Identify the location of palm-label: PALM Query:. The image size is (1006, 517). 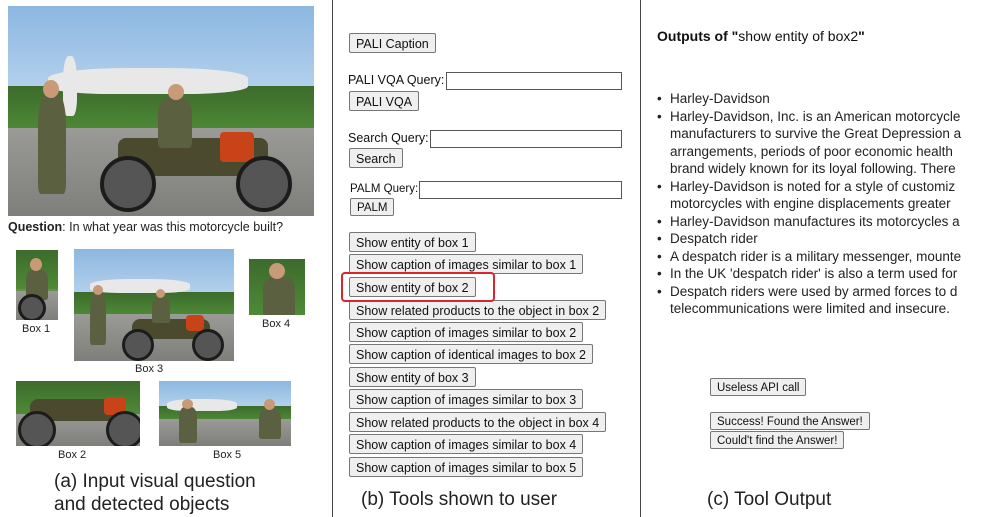
(384, 189).